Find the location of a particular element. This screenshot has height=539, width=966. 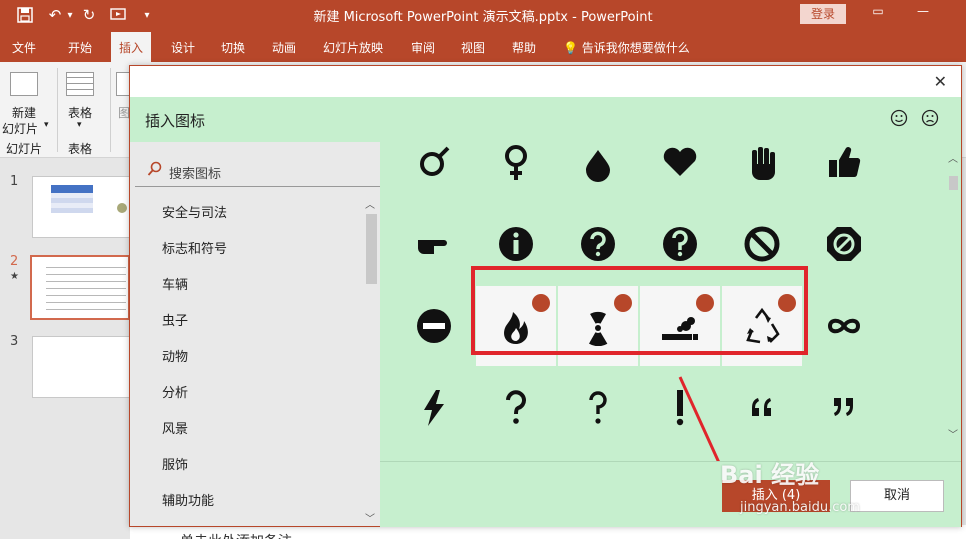

gender-symbol-icon is located at coordinates (434, 172).